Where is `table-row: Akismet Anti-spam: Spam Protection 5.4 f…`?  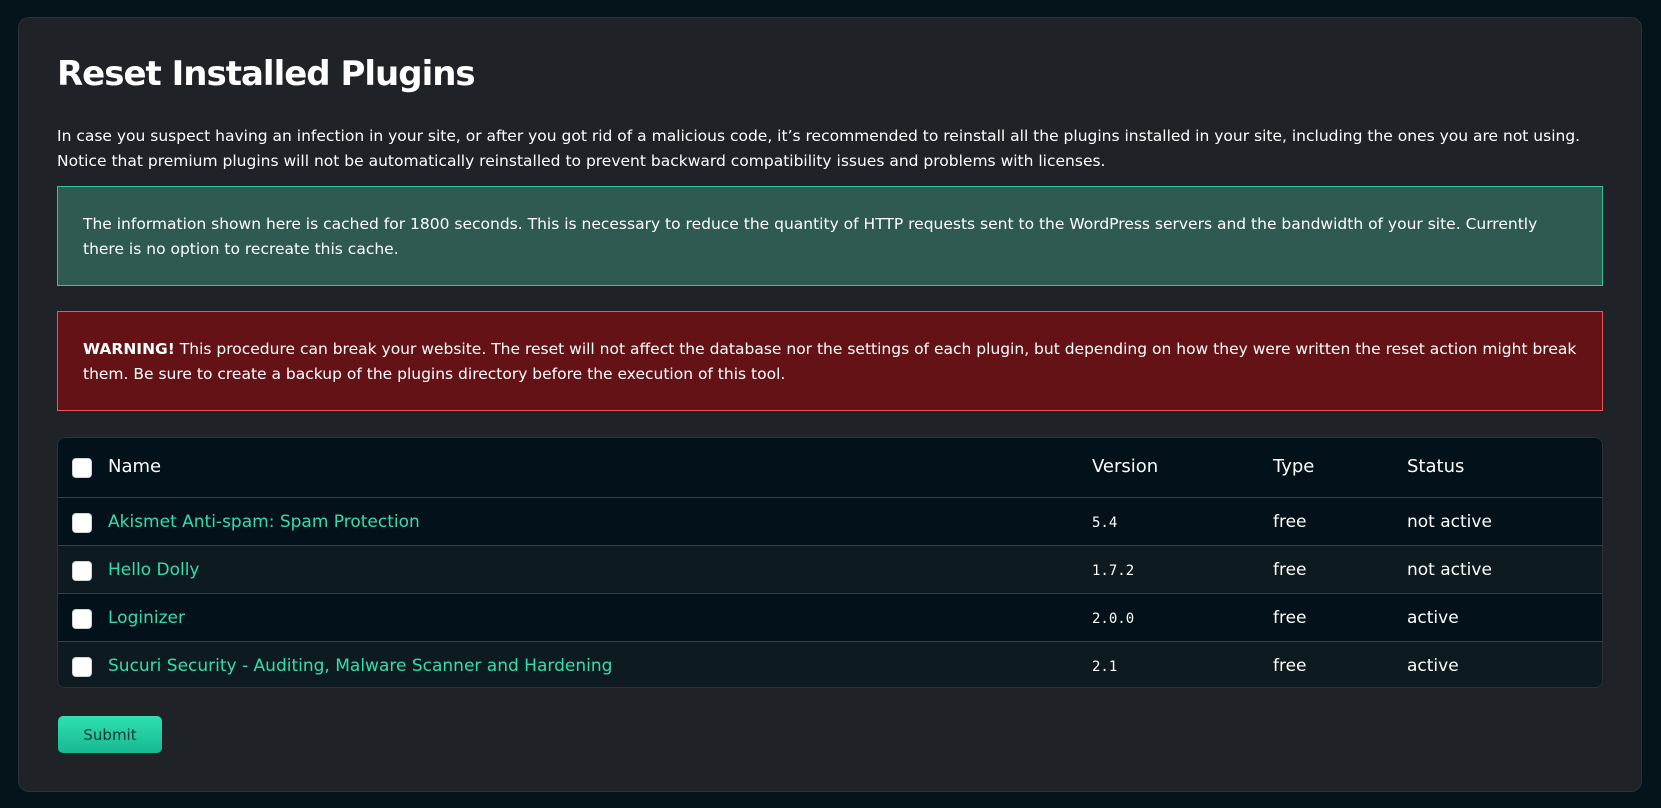
table-row: Akismet Anti-spam: Spam Protection 5.4 f… is located at coordinates (830, 521).